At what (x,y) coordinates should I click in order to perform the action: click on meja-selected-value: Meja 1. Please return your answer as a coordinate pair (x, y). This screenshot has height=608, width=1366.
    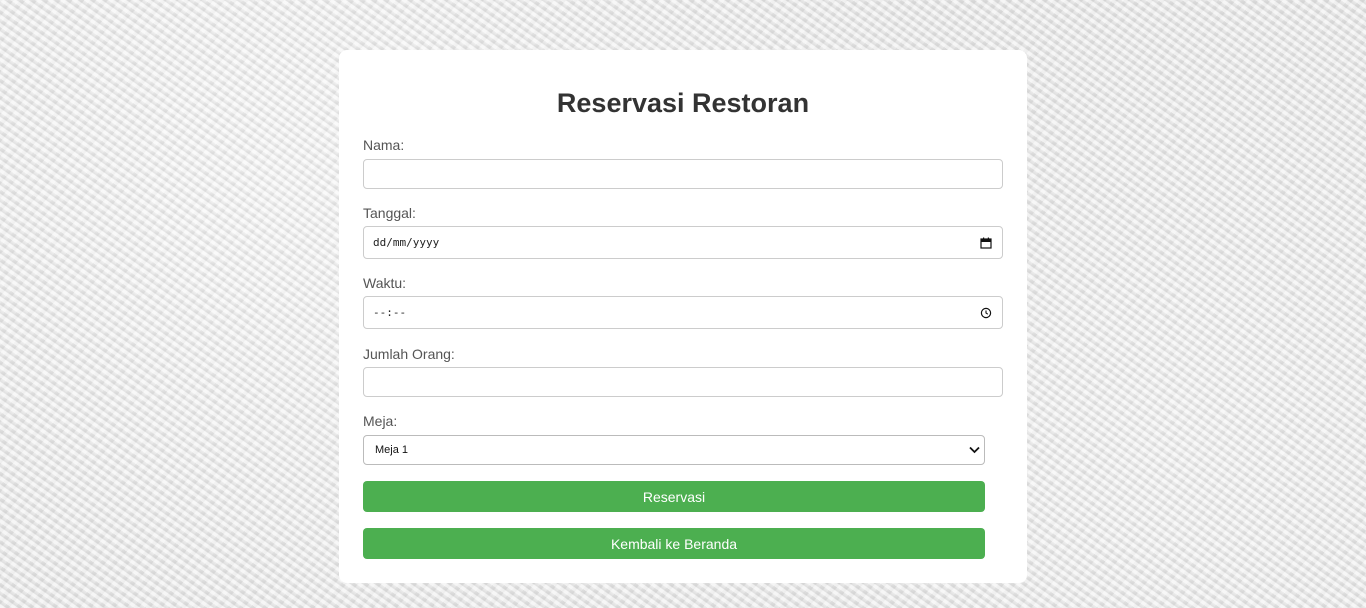
    Looking at the image, I should click on (392, 450).